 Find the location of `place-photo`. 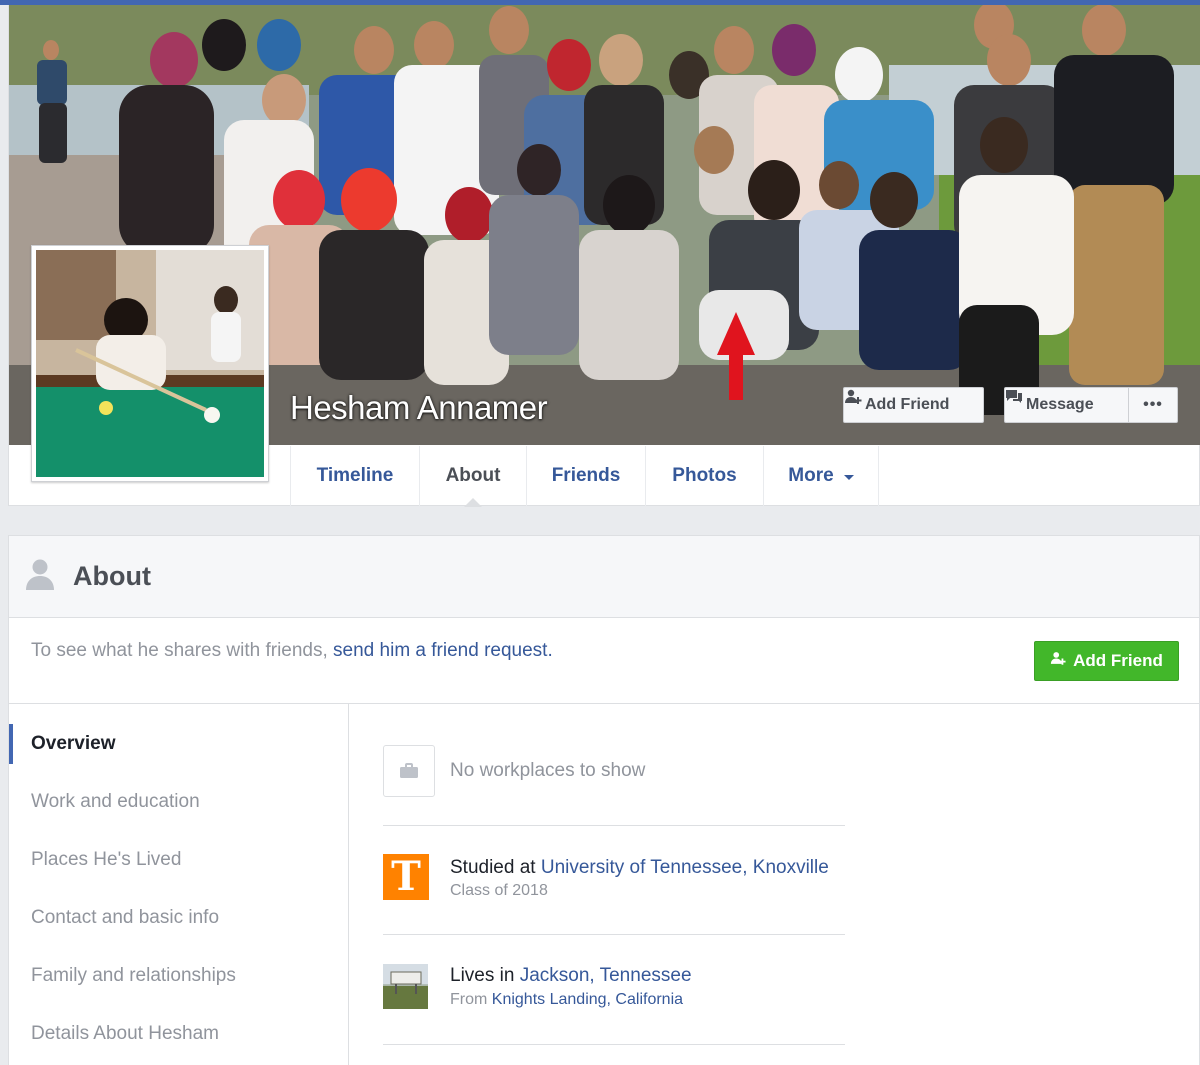

place-photo is located at coordinates (405, 986).